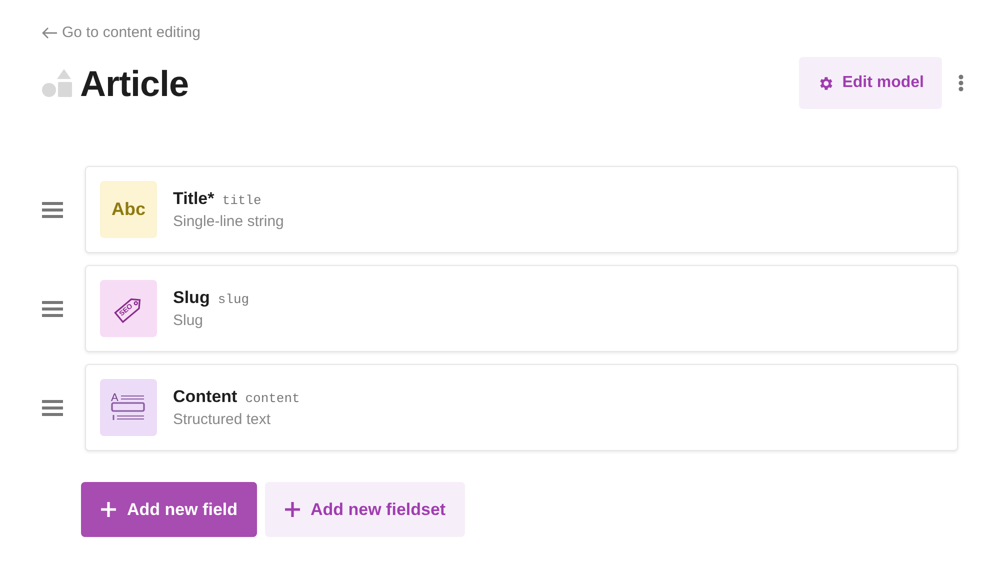 The image size is (1000, 570). Describe the element at coordinates (234, 300) in the screenshot. I see `field-api-key: slug` at that location.